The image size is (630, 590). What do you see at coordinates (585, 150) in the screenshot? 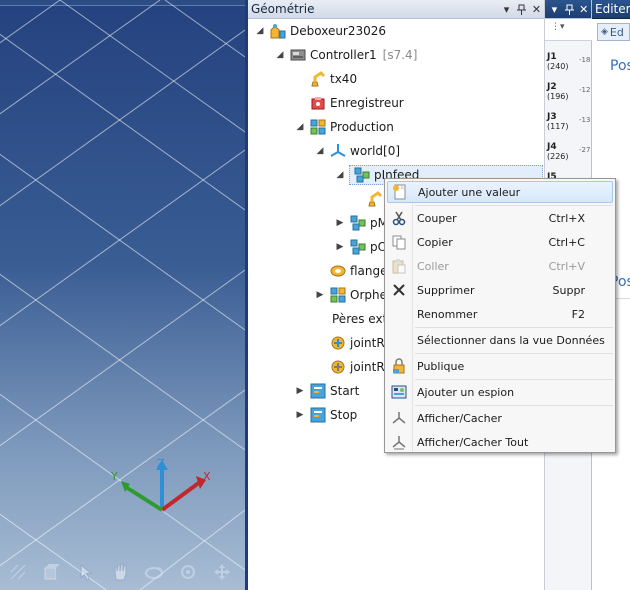
I see `joint-value: -27` at bounding box center [585, 150].